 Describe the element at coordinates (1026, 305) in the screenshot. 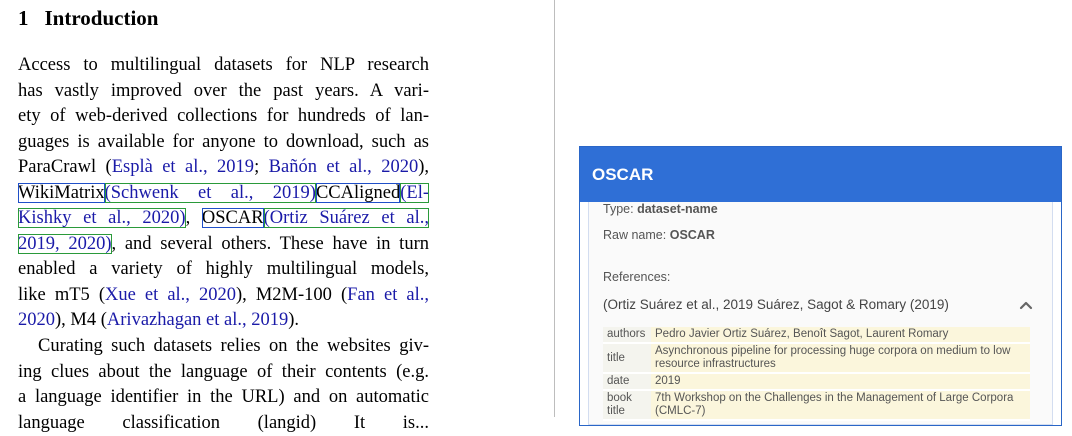

I see `chevron-up-icon` at that location.